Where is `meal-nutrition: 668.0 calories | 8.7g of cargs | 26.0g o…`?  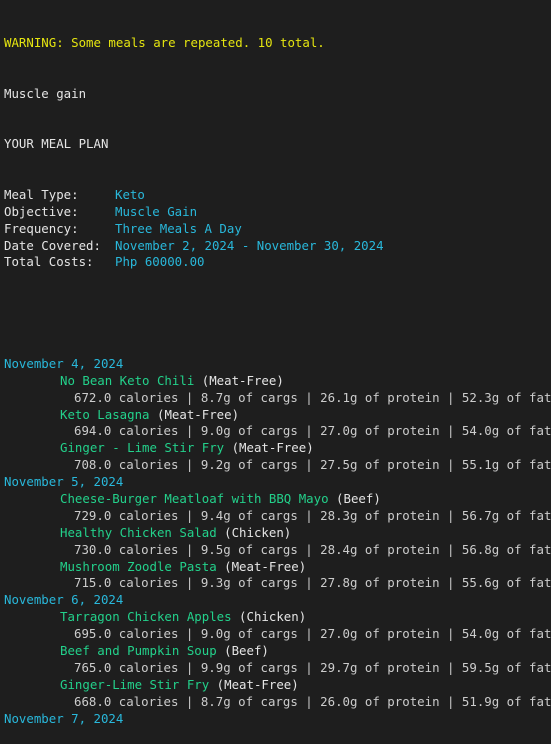
meal-nutrition: 668.0 calories | 8.7g of cargs | 26.0g o… is located at coordinates (312, 701).